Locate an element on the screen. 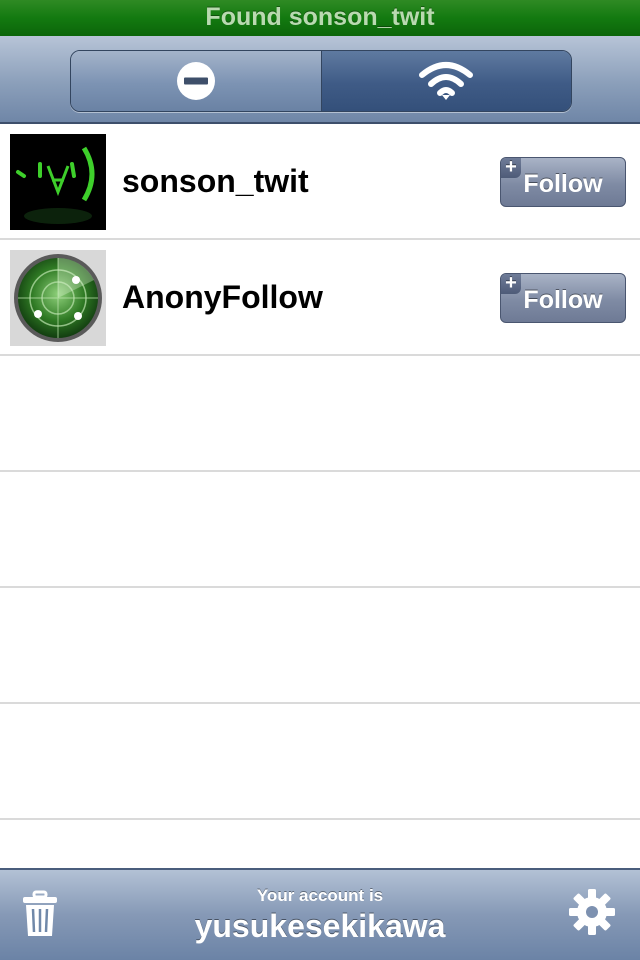 This screenshot has height=960, width=640. gear-icon is located at coordinates (592, 912).